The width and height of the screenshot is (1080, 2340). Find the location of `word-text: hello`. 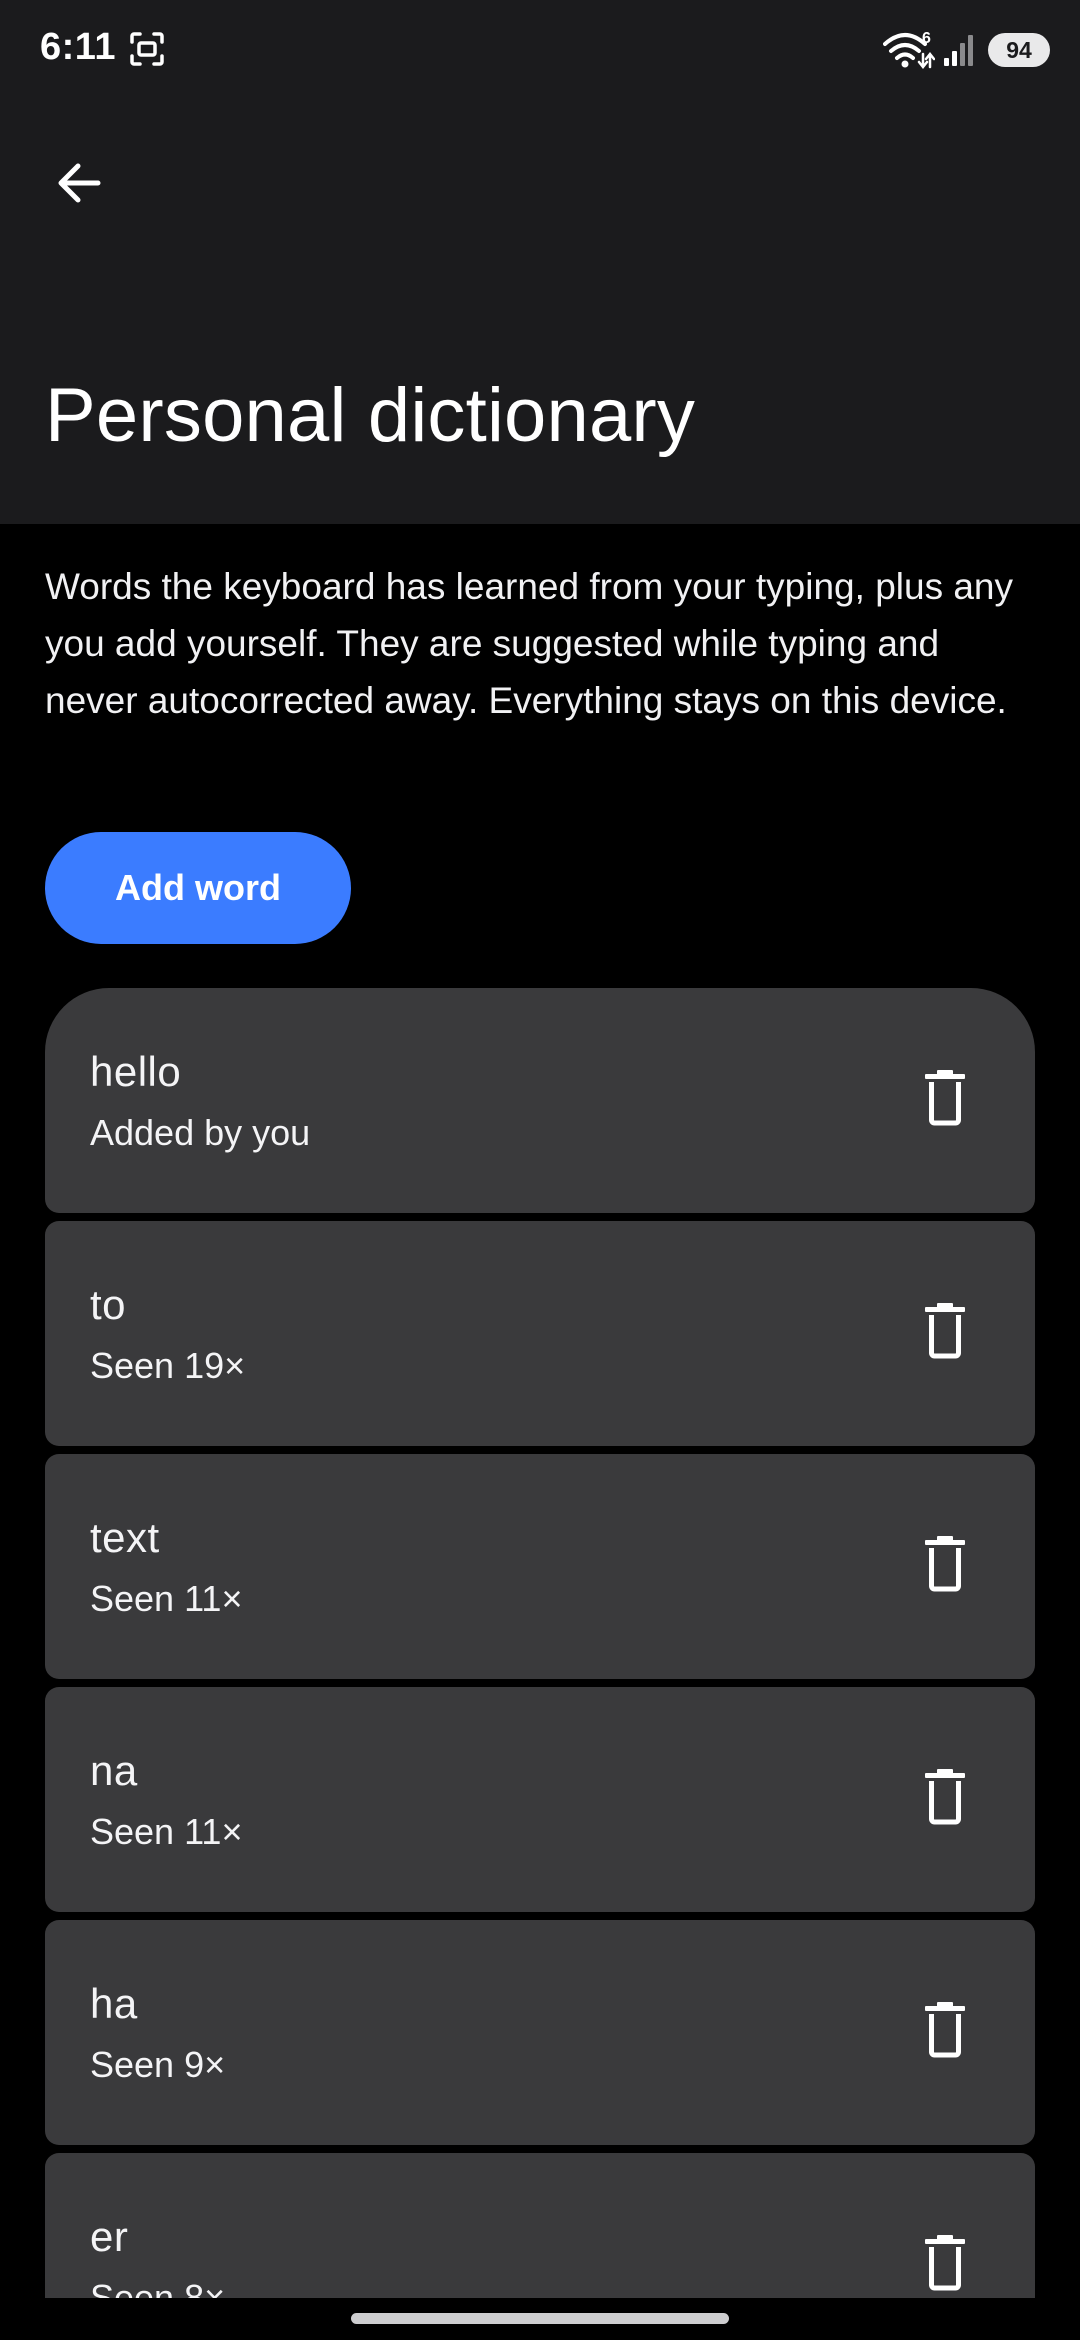

word-text: hello is located at coordinates (136, 1071).